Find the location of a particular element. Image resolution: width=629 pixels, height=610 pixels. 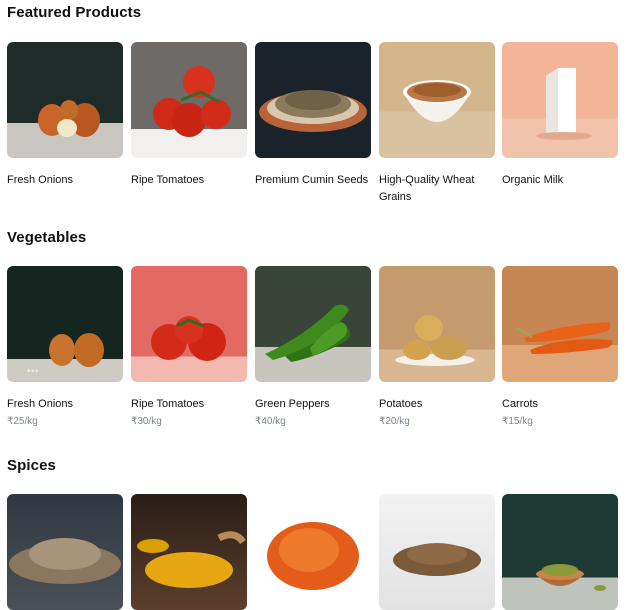

product-card-spice-chili is located at coordinates (313, 552).